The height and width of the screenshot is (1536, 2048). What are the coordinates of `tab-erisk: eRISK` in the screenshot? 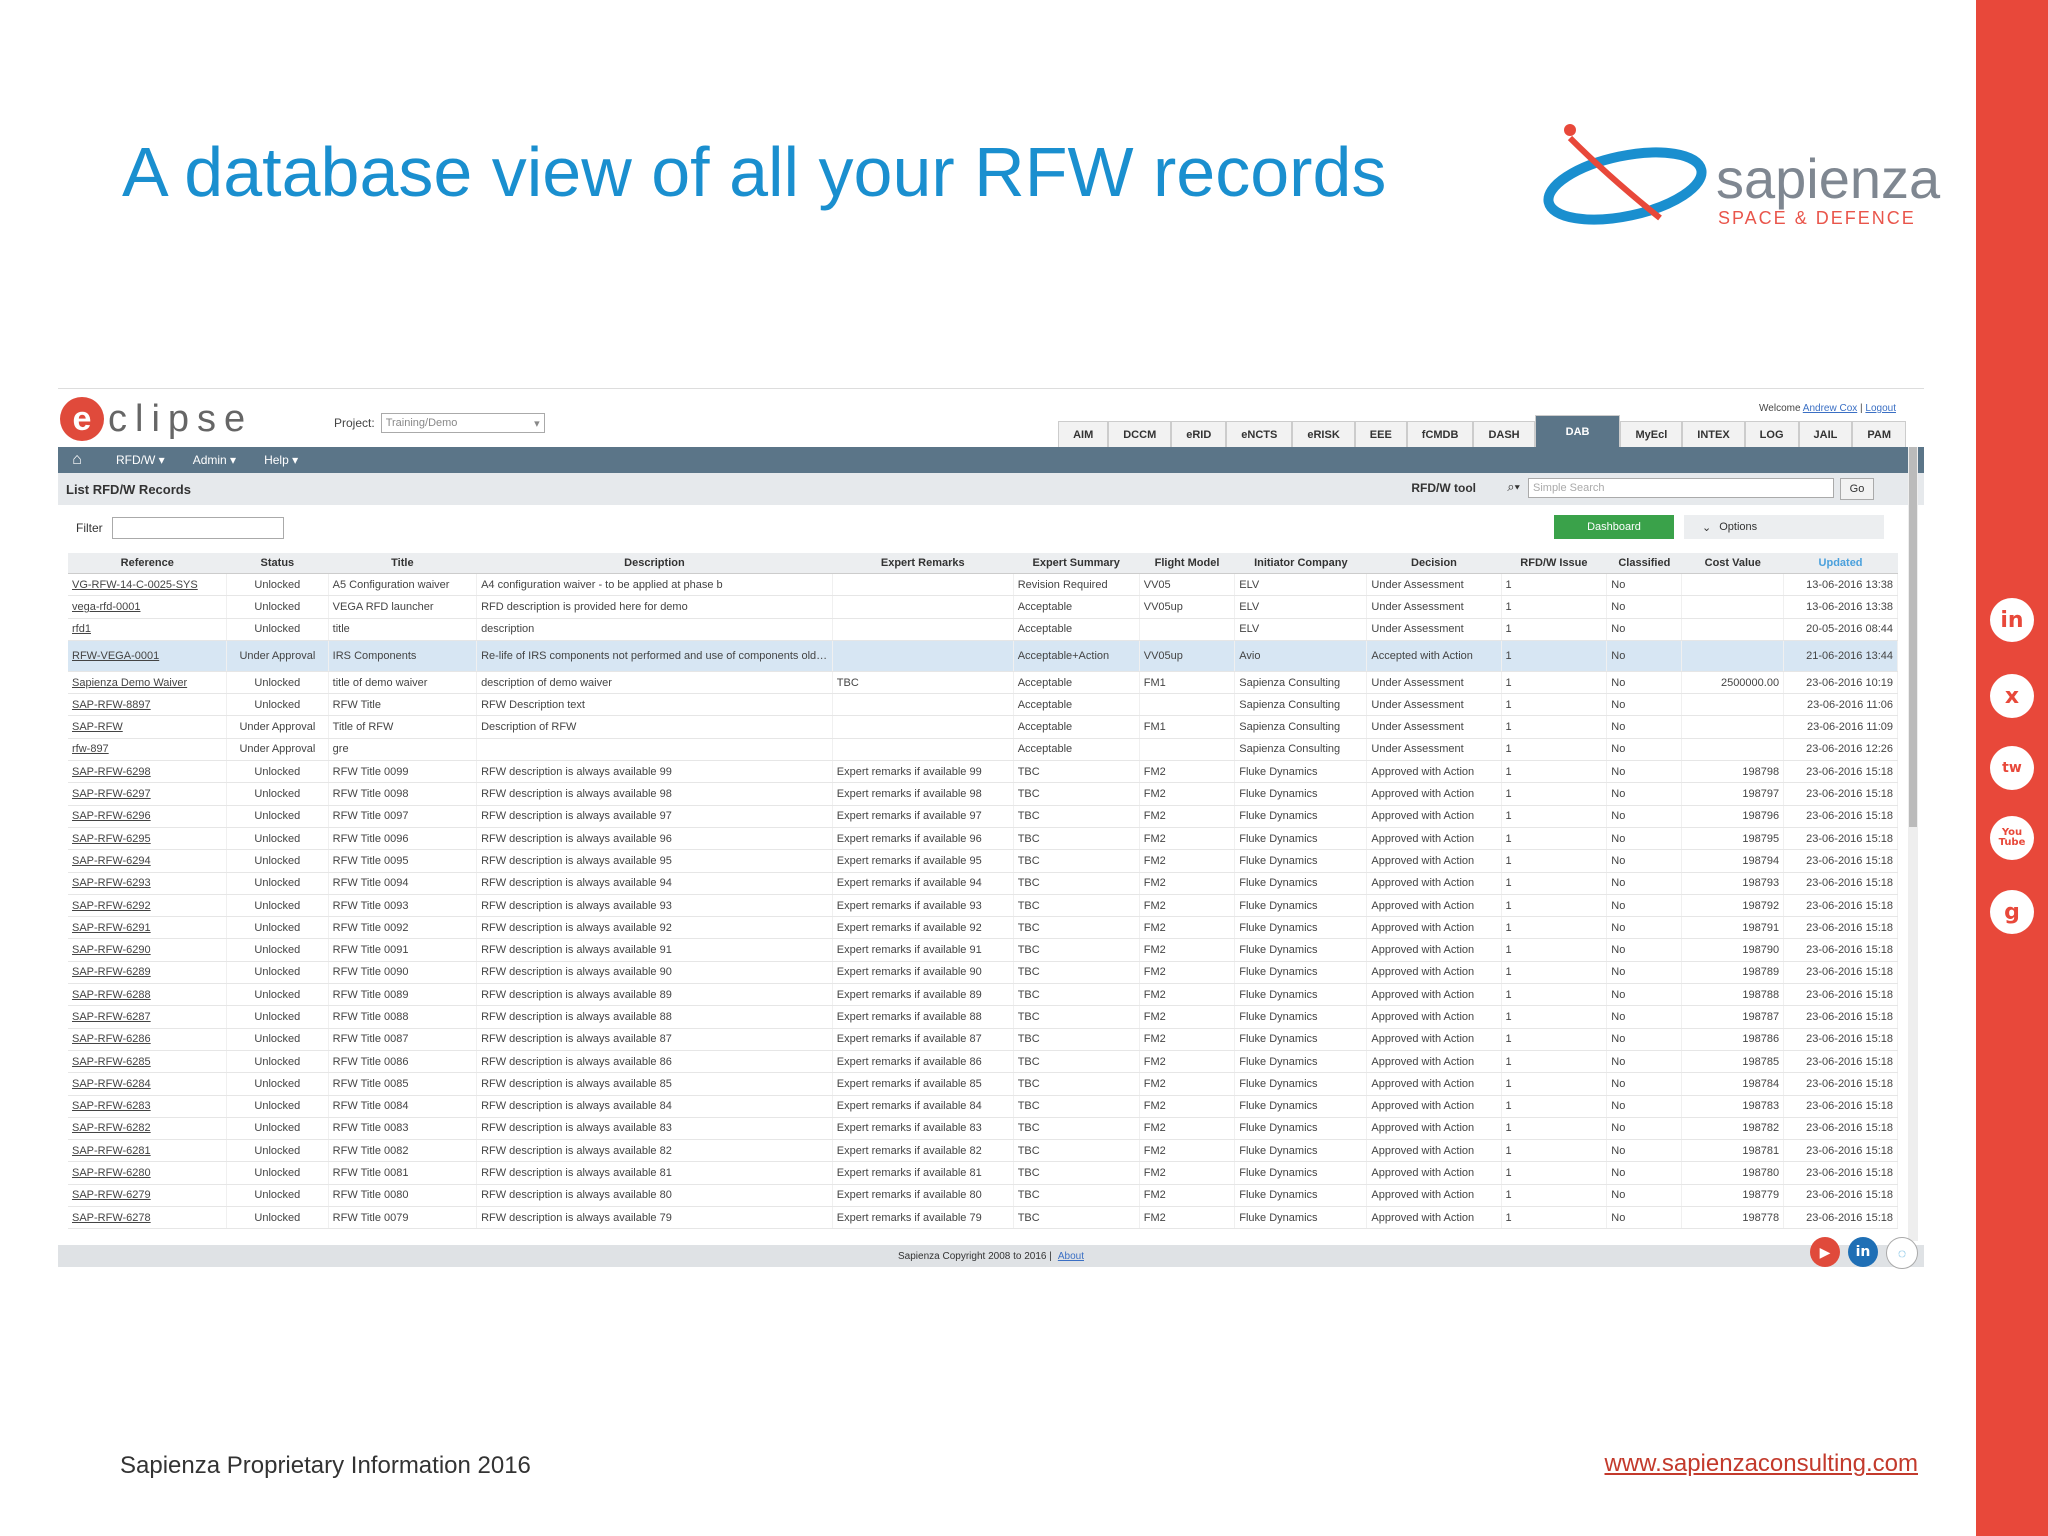 It's located at (1323, 434).